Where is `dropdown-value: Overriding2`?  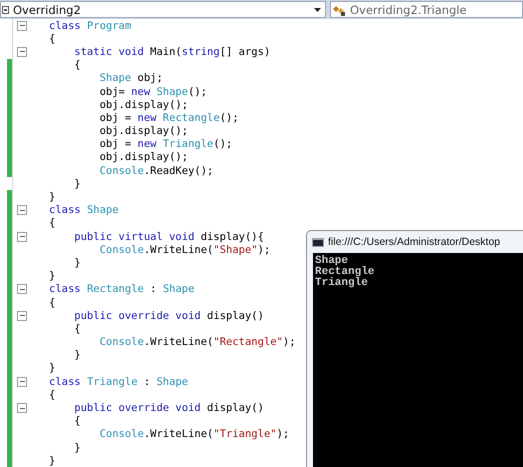 dropdown-value: Overriding2 is located at coordinates (47, 9).